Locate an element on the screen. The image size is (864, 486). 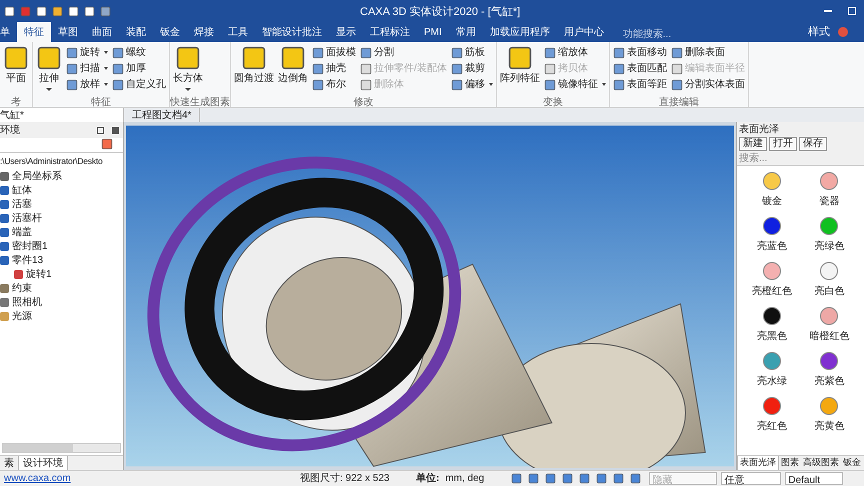
ribbon-button: 旋转 is located at coordinates (87, 52).